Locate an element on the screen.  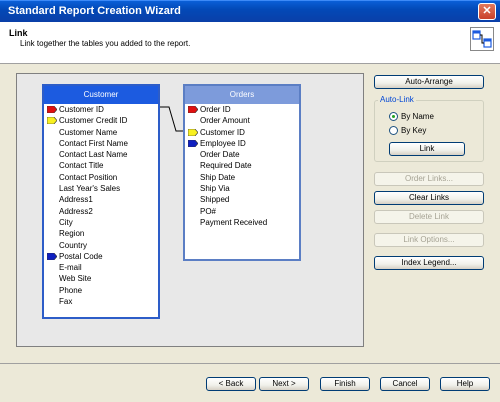
customer-field-label: Contact First Name is located at coordinates (93, 143).